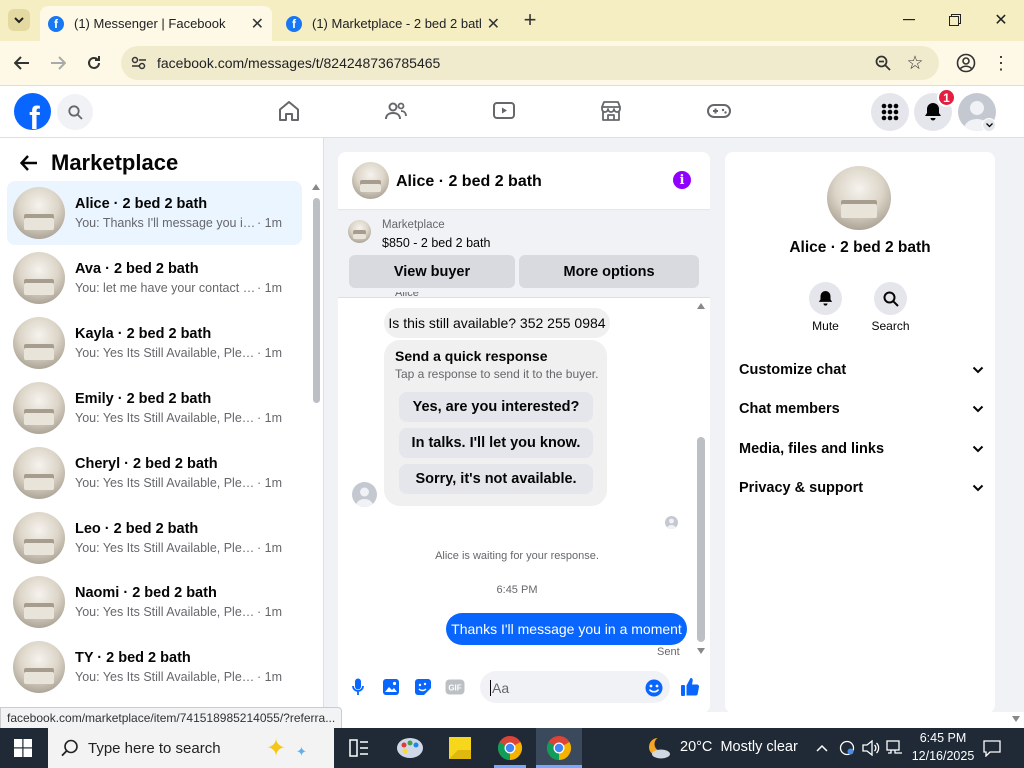 Image resolution: width=1024 pixels, height=768 pixels. Describe the element at coordinates (423, 687) in the screenshot. I see `sticker-button` at that location.